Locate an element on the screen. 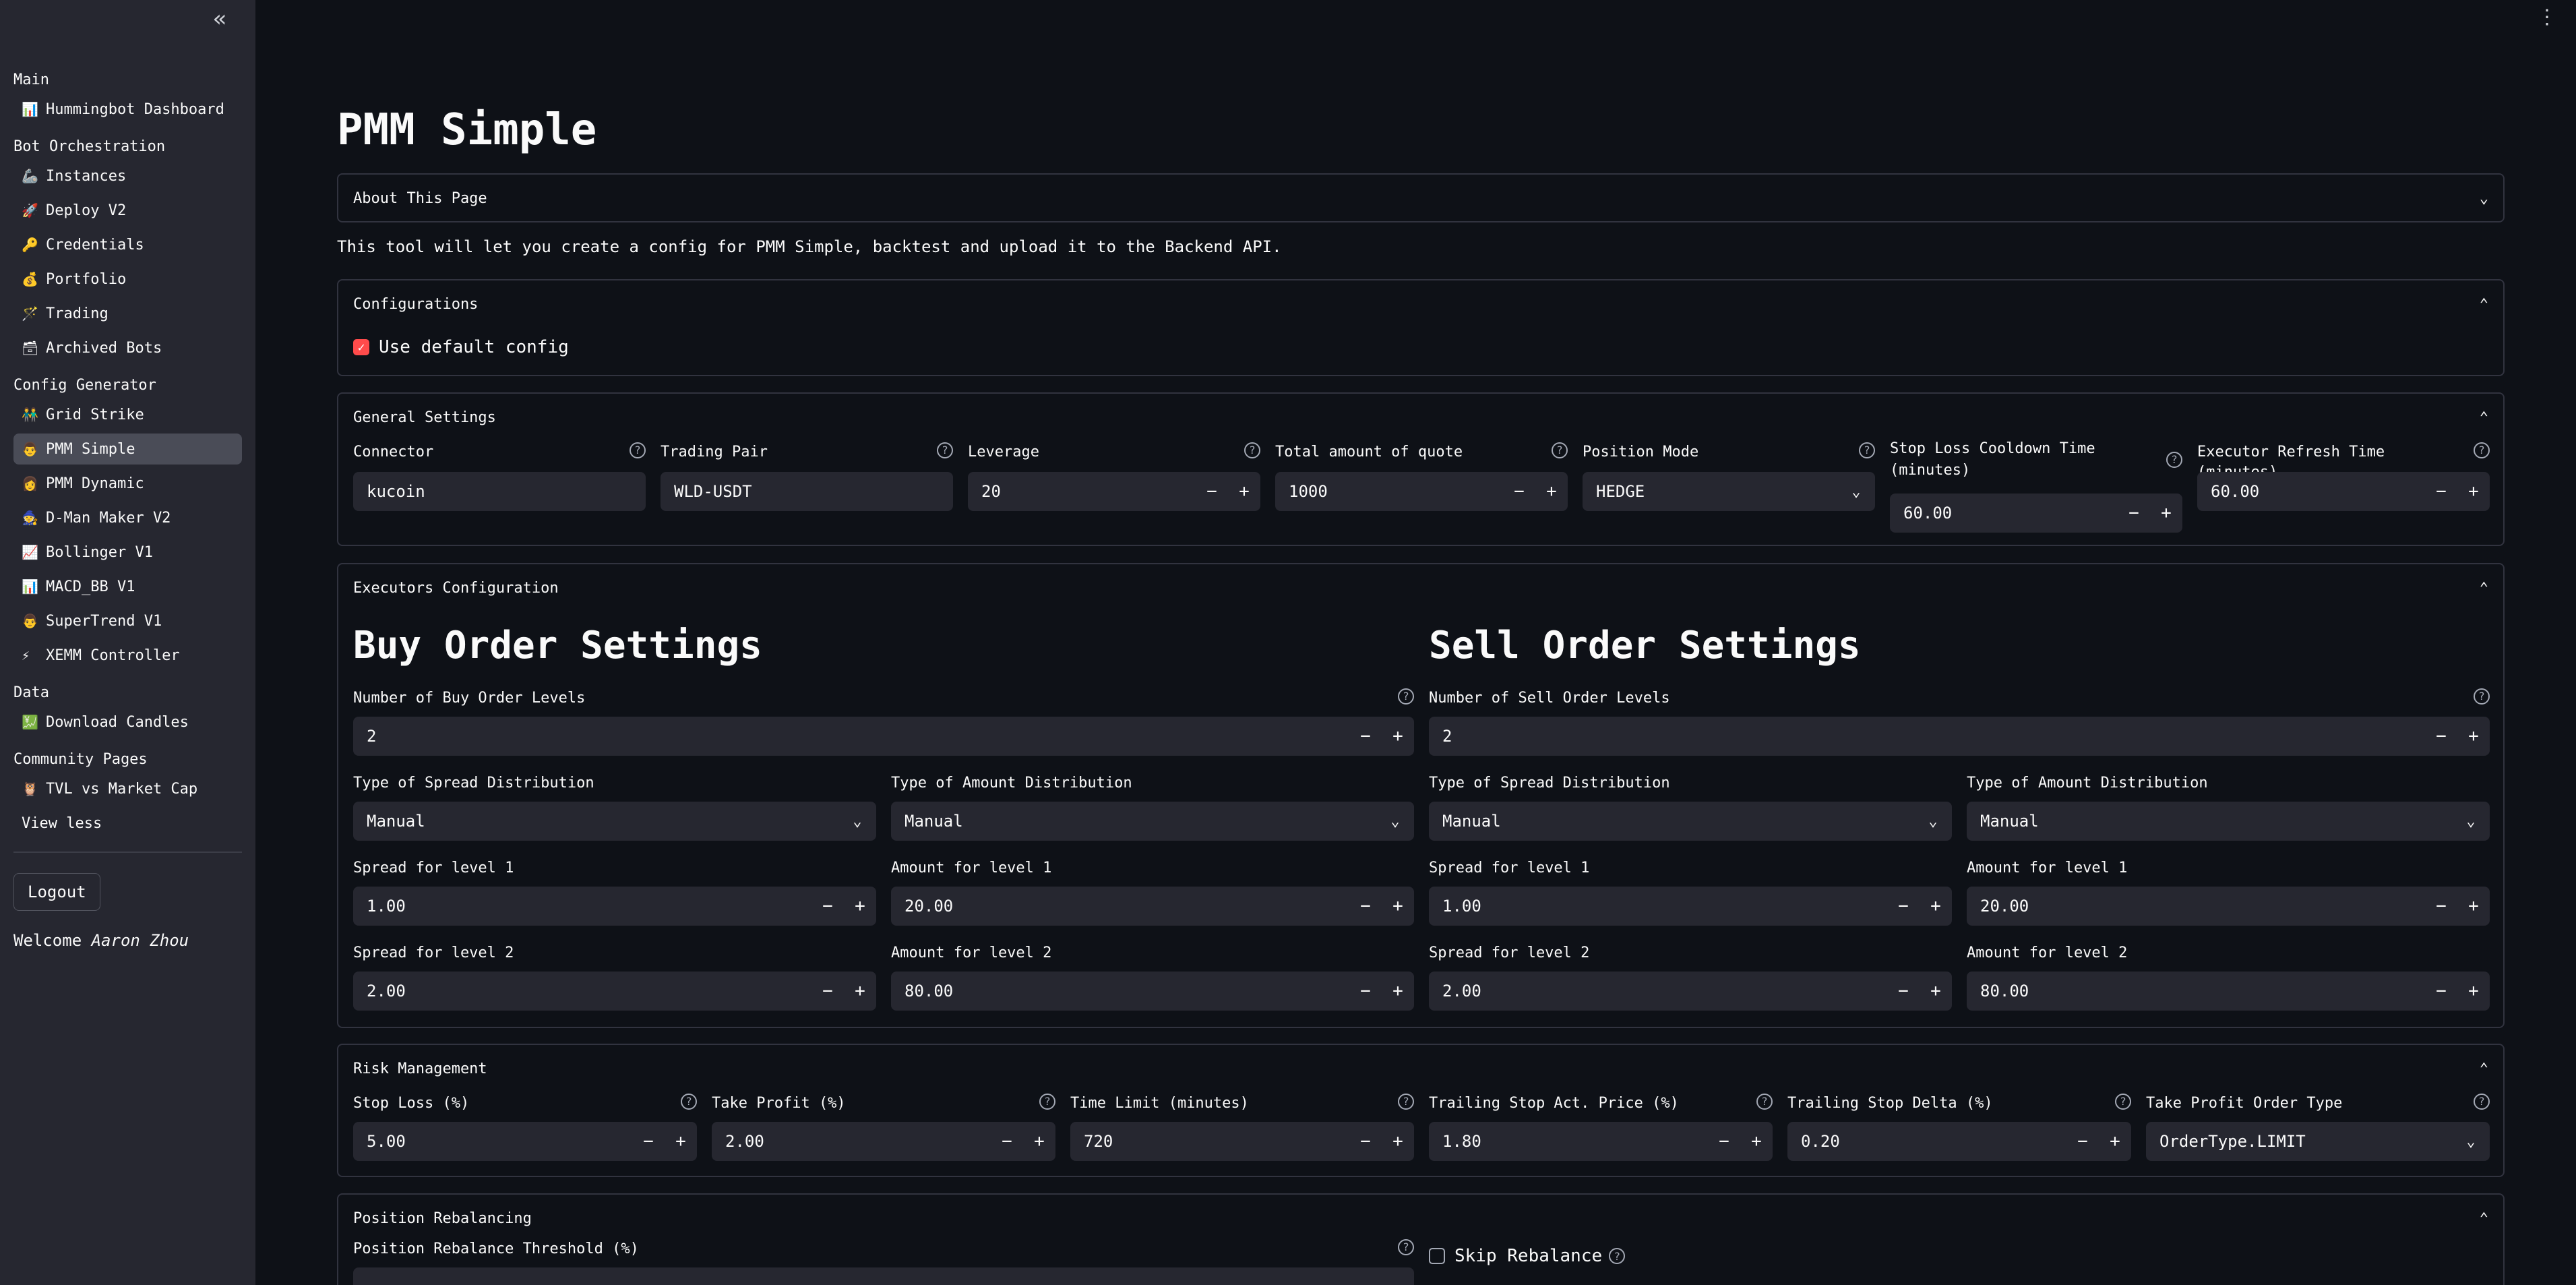  total-quote-input: 1000 − + is located at coordinates (1422, 491).